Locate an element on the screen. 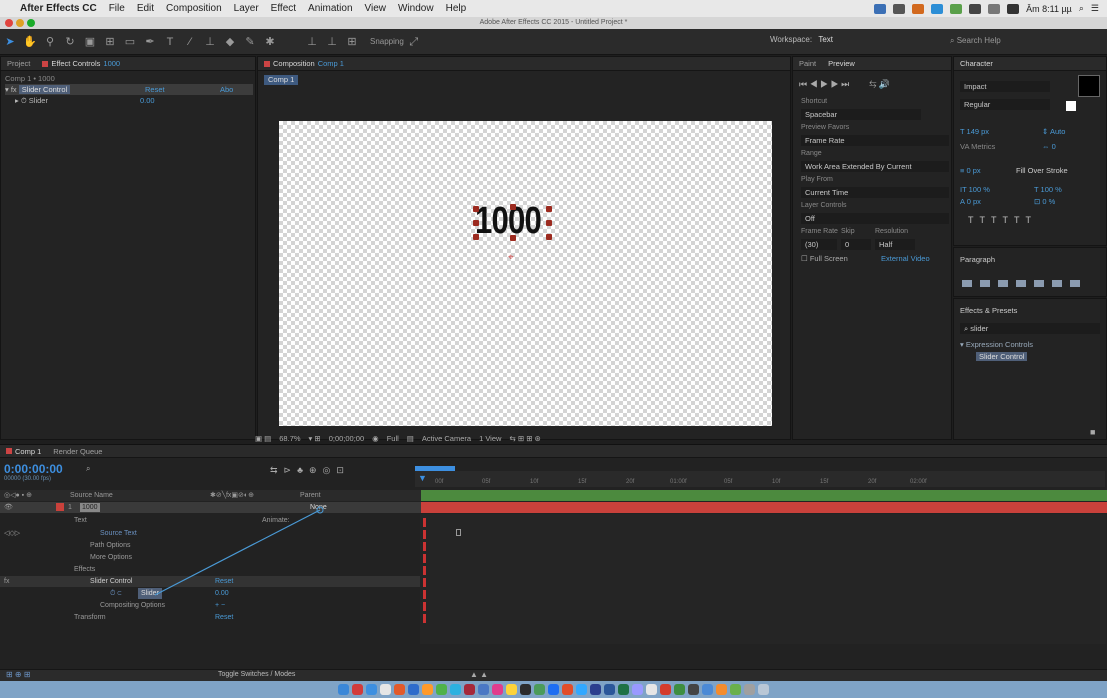 This screenshot has height=698, width=1107. clone-stamp-tool-icon: ⊥ is located at coordinates (210, 42).